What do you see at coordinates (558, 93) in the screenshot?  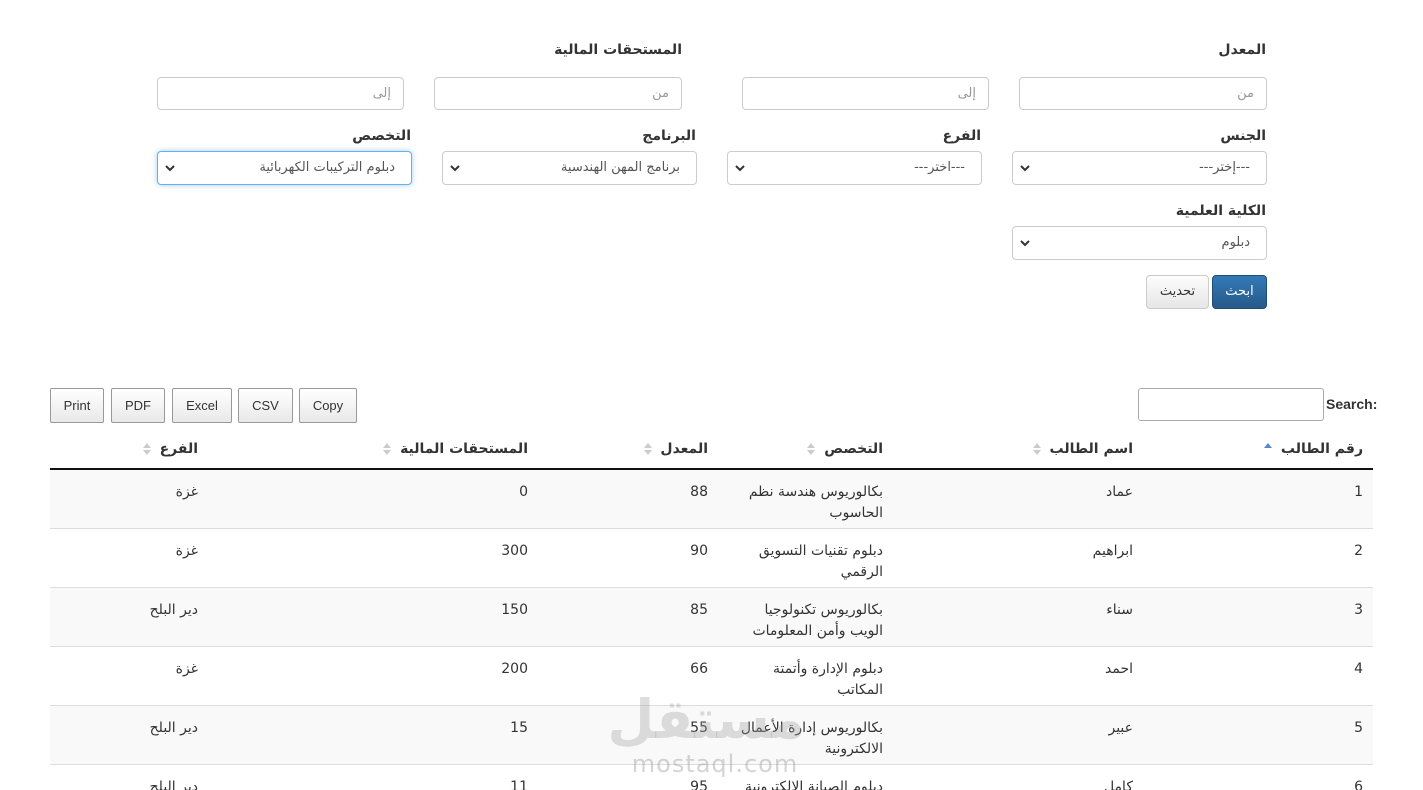 I see `financial-from-field: من` at bounding box center [558, 93].